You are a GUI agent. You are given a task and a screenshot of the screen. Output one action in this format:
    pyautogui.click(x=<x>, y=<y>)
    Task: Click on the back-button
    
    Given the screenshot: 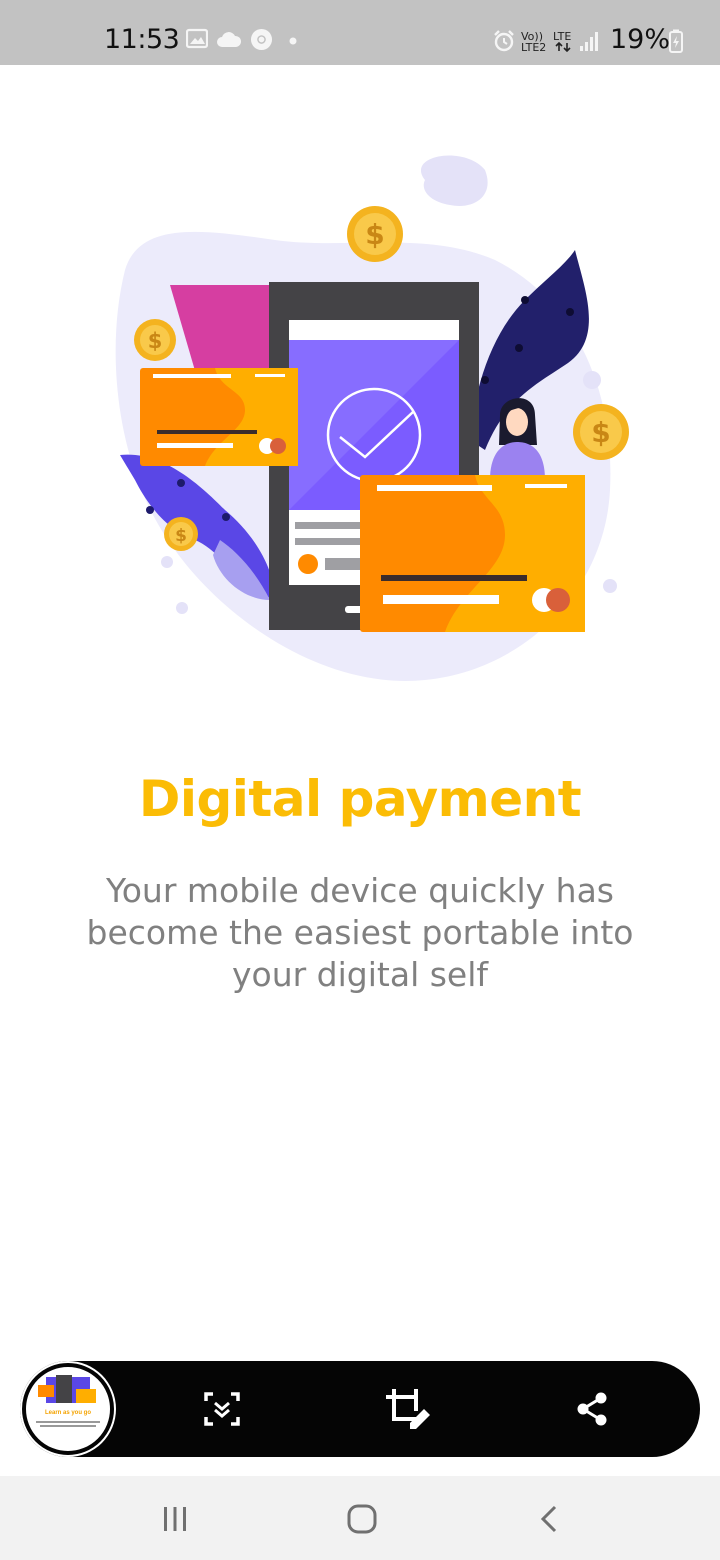 What is the action you would take?
    pyautogui.click(x=550, y=1519)
    